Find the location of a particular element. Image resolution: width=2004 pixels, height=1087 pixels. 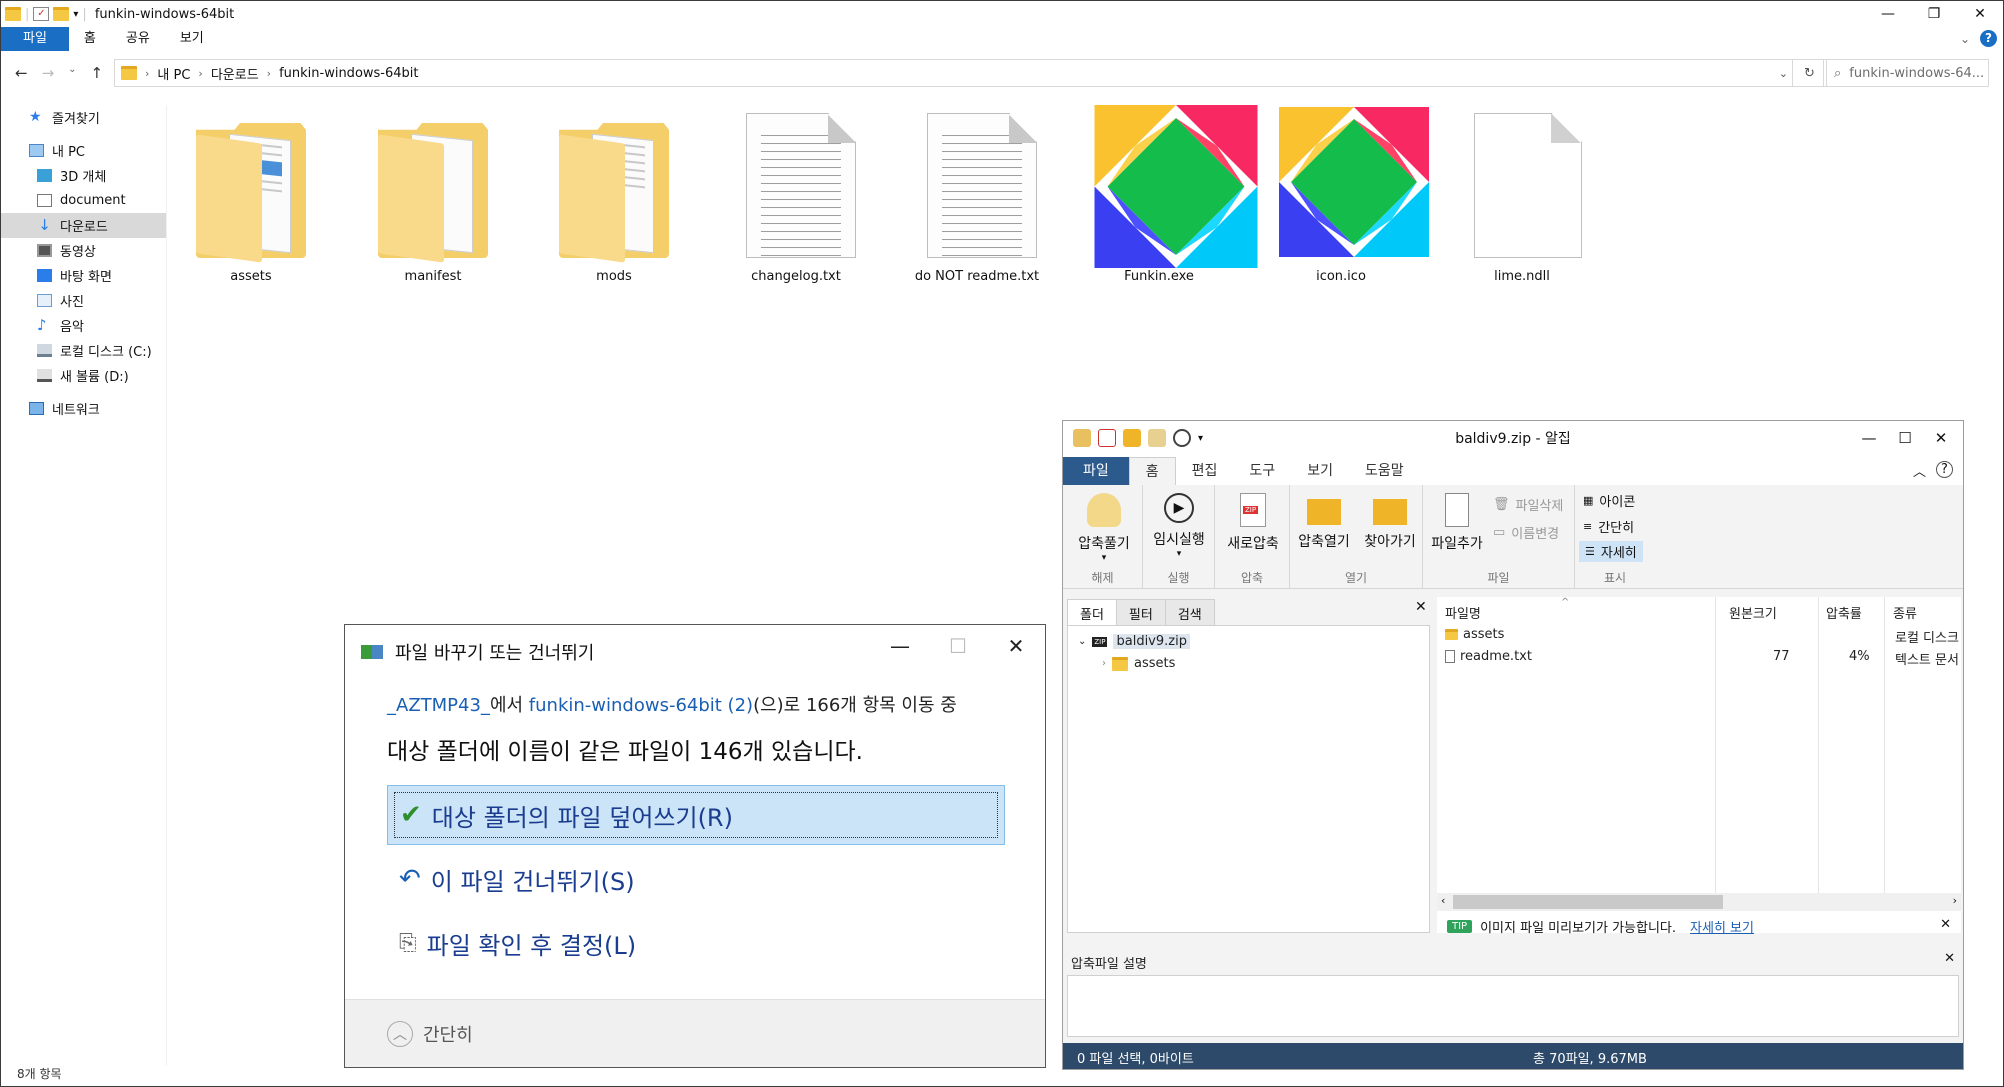

tab-folder: 폴더 is located at coordinates (1092, 613).